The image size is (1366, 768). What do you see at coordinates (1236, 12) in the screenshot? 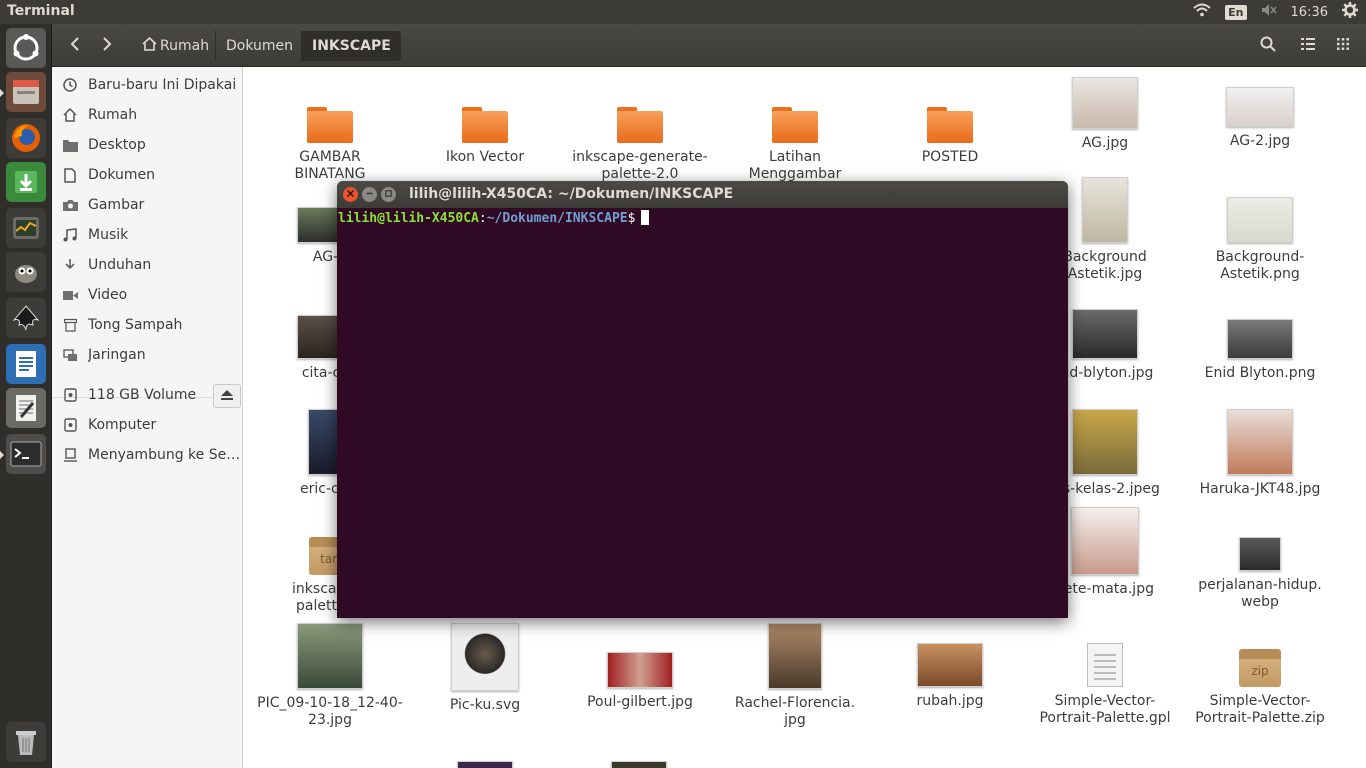
I see `keyboard-layout-indicator: En` at bounding box center [1236, 12].